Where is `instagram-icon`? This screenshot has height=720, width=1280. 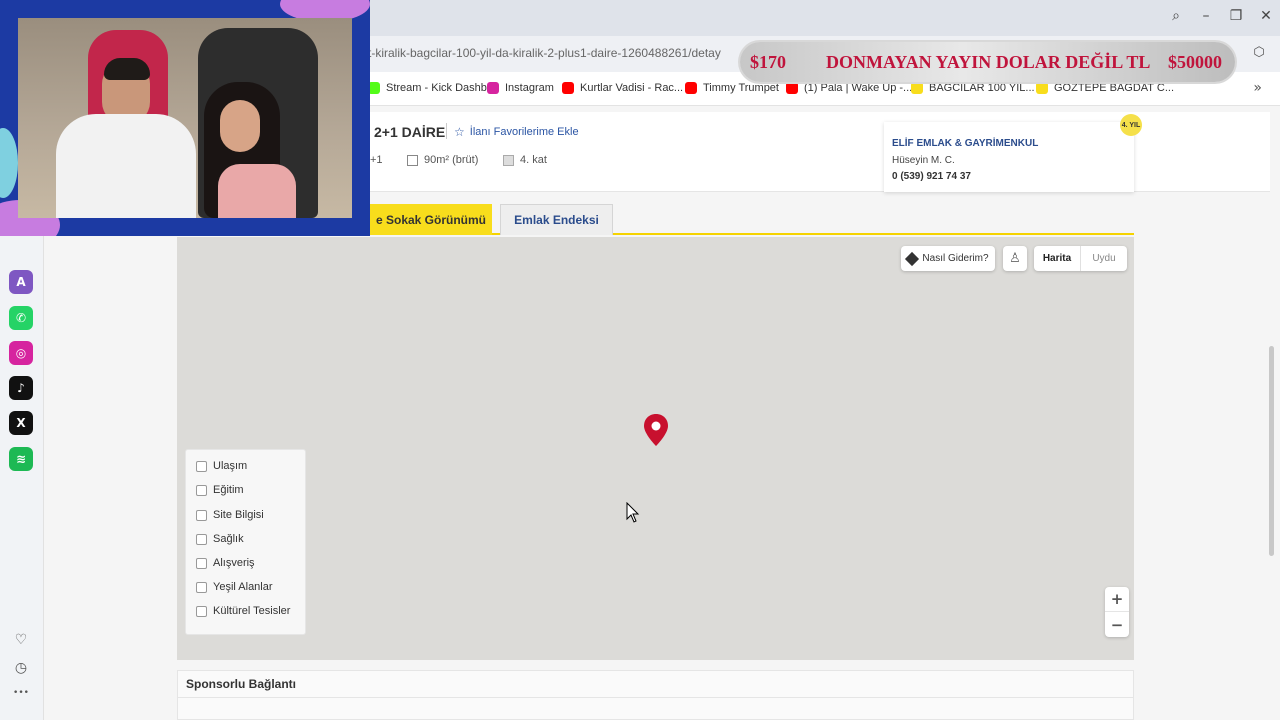
instagram-icon is located at coordinates (493, 88).